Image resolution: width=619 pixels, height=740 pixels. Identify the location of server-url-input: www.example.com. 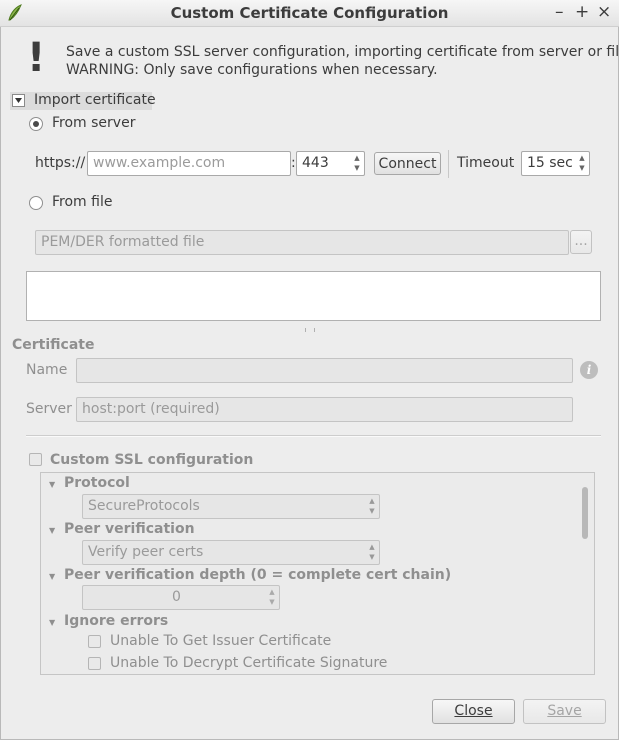
(189, 163).